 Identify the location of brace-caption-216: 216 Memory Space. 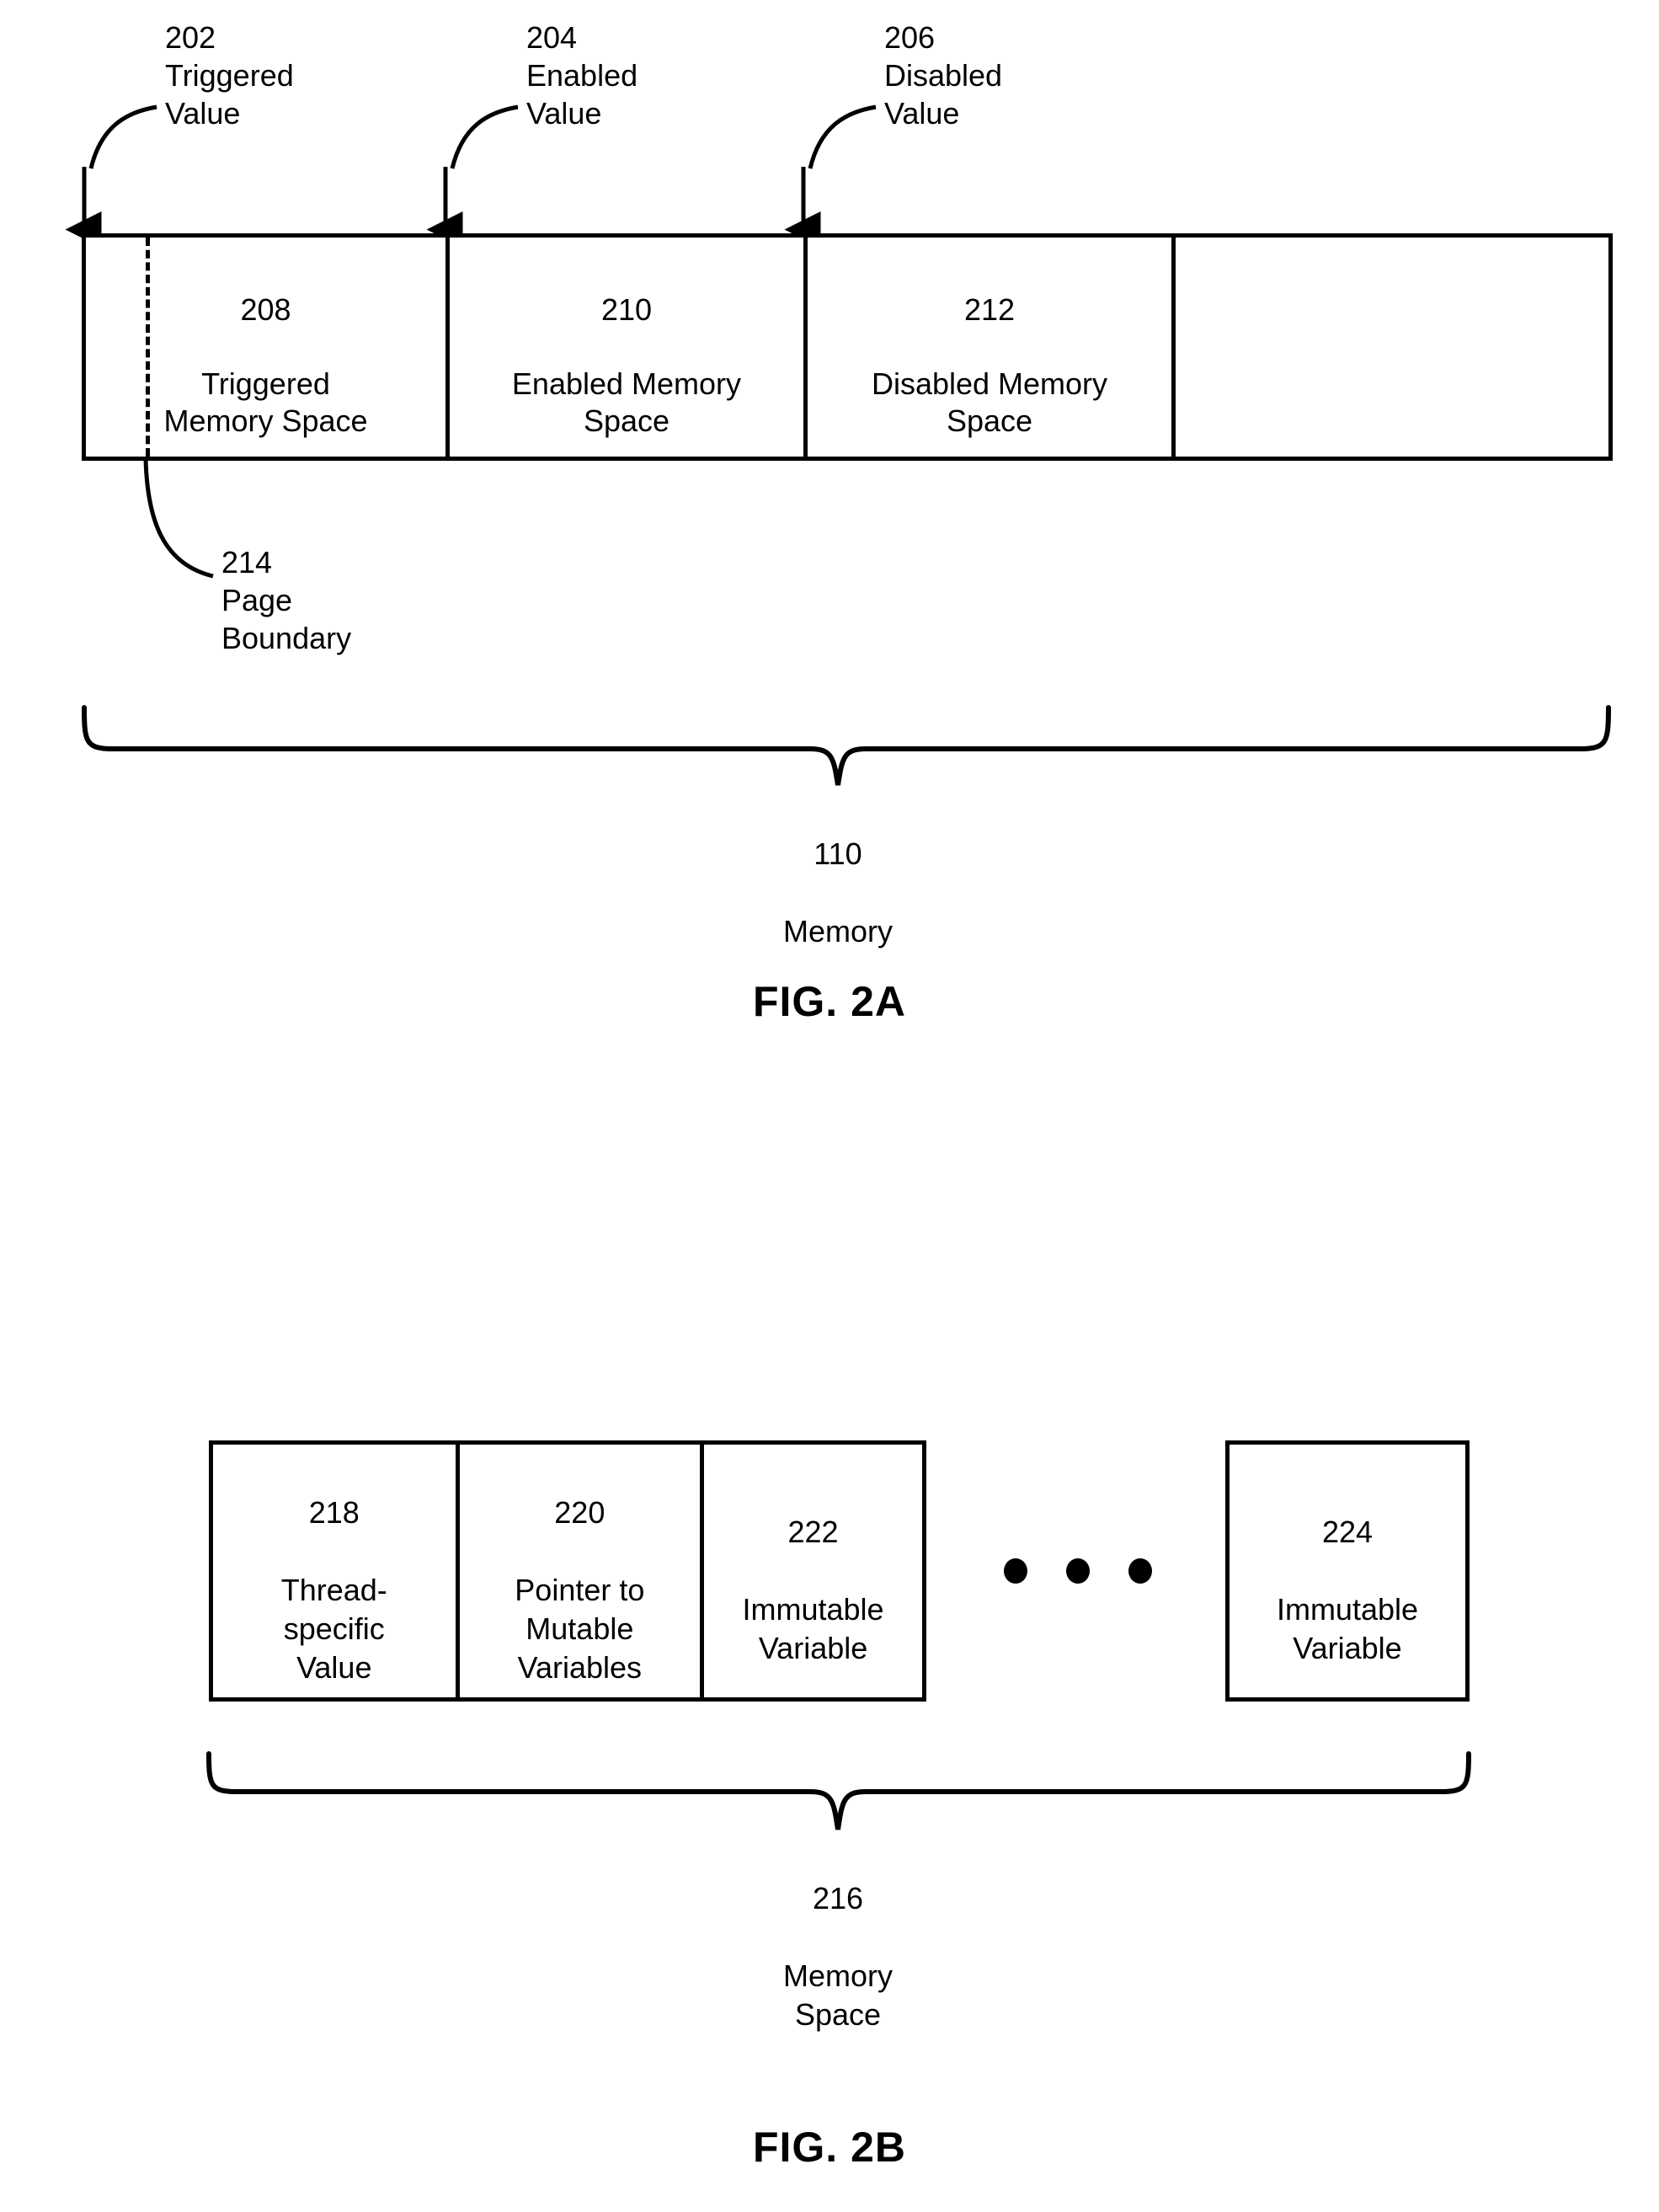
(838, 1957).